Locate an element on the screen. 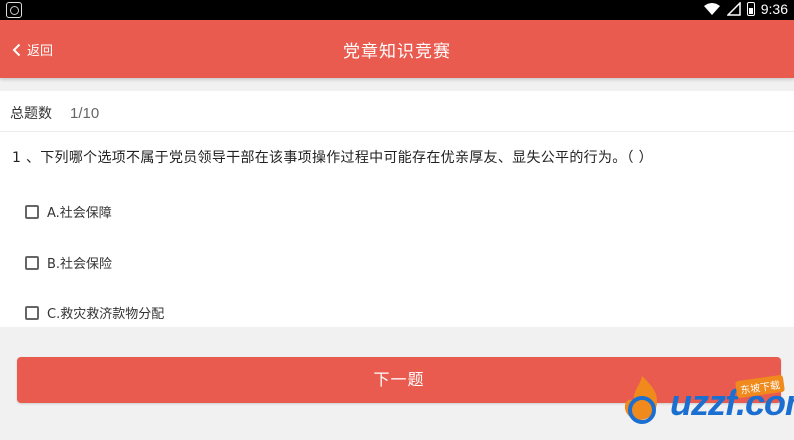  checkbox-a is located at coordinates (32, 211).